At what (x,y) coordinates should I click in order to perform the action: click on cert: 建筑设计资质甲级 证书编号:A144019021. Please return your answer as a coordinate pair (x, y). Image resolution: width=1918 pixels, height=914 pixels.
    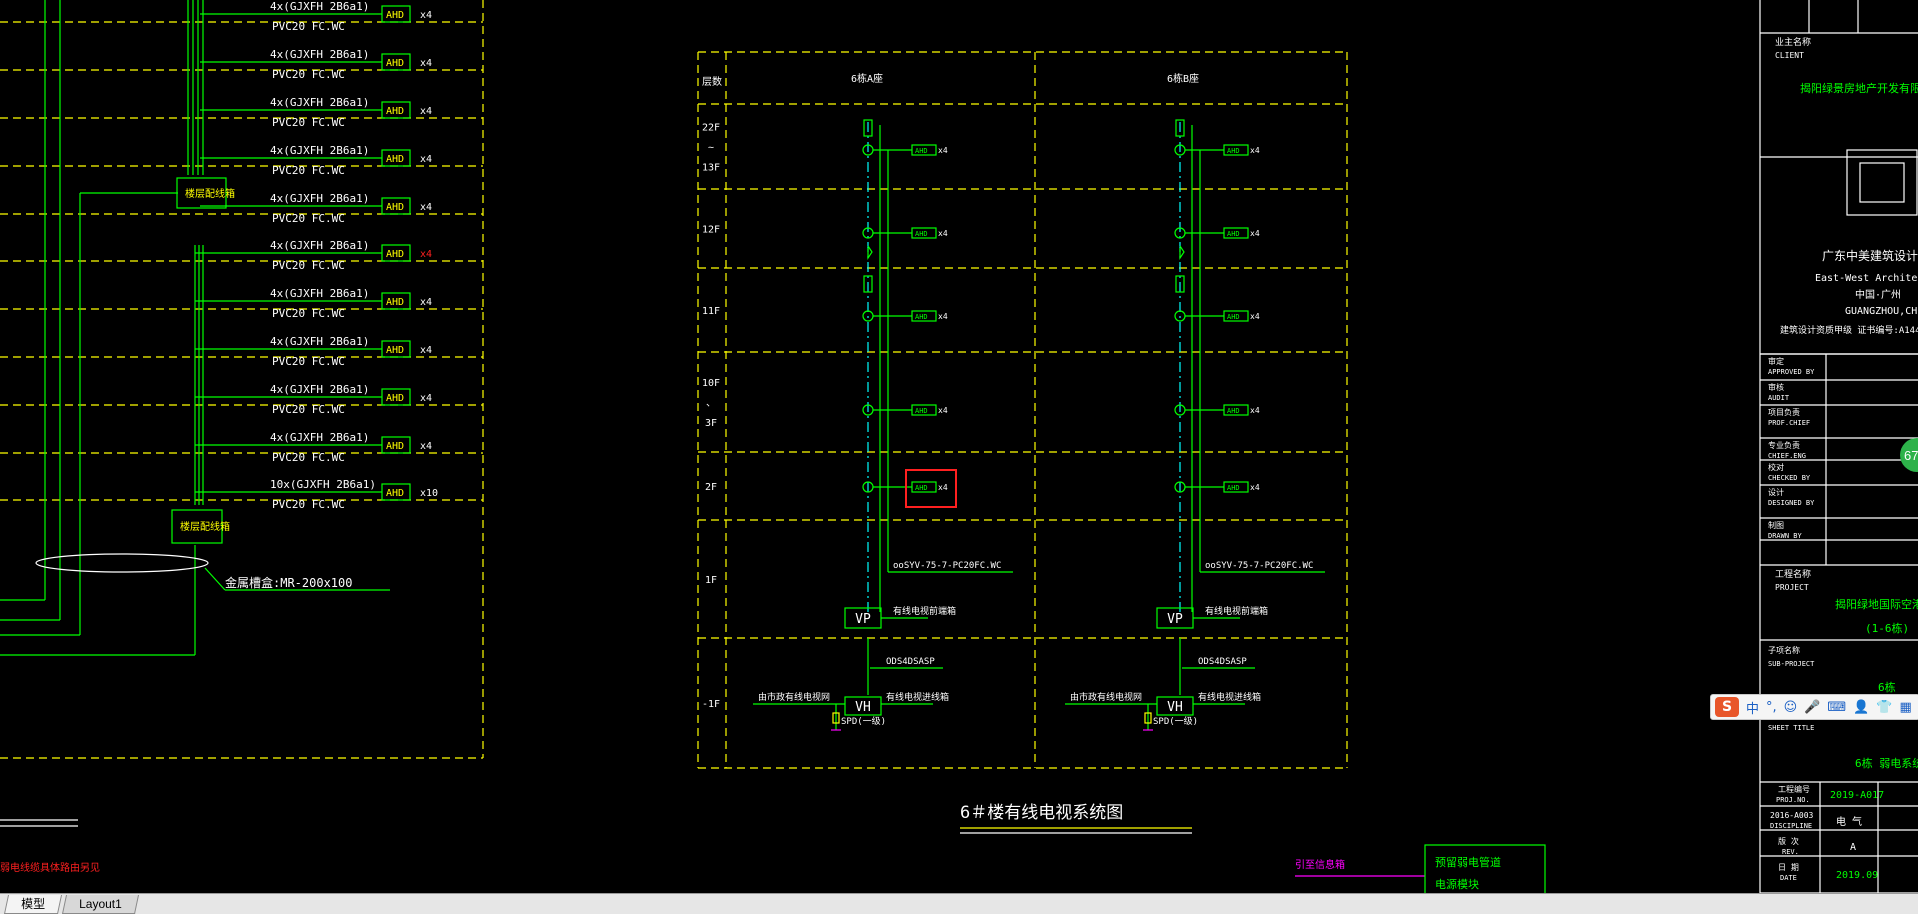
    Looking at the image, I should click on (1849, 330).